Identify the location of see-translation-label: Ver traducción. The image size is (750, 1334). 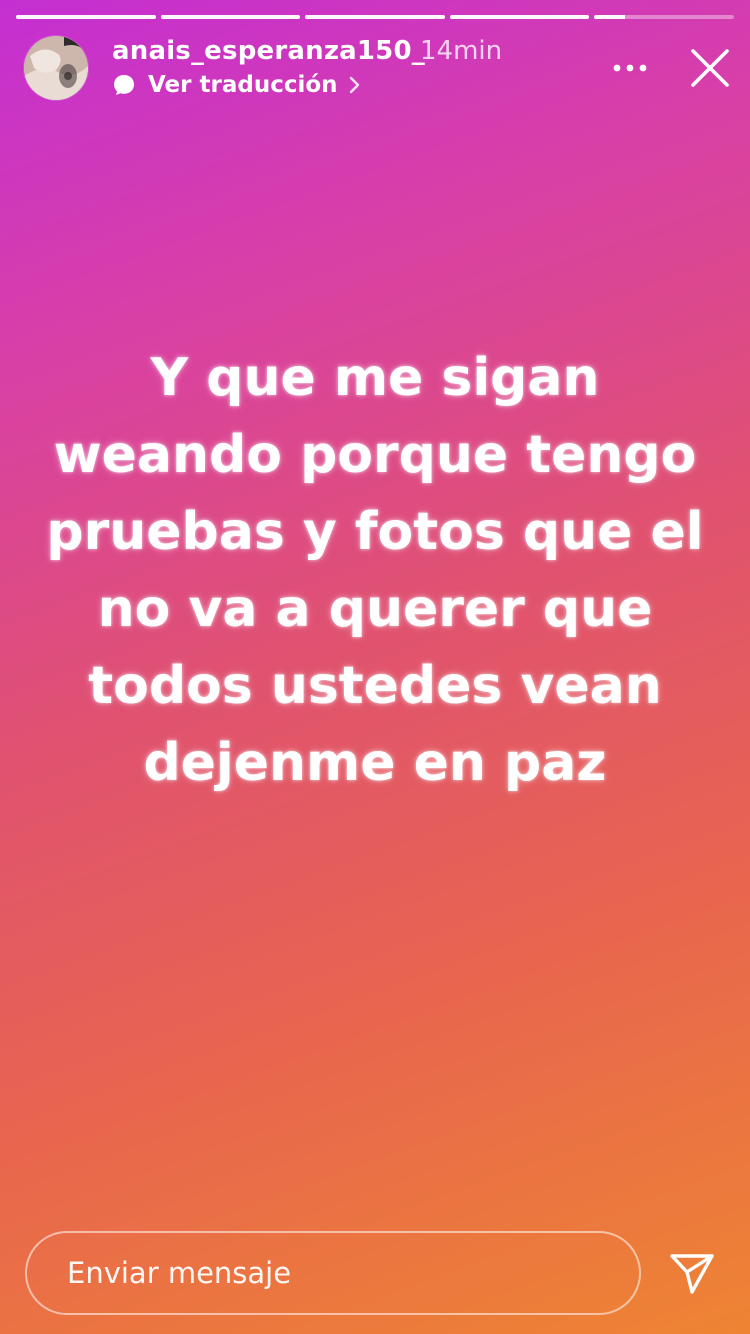
(243, 85).